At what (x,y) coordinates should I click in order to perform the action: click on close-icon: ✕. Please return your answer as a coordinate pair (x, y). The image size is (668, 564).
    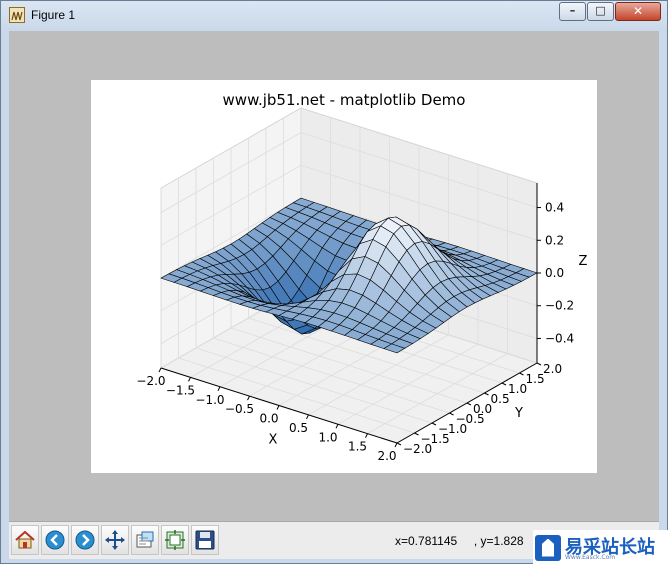
    Looking at the image, I should click on (638, 11).